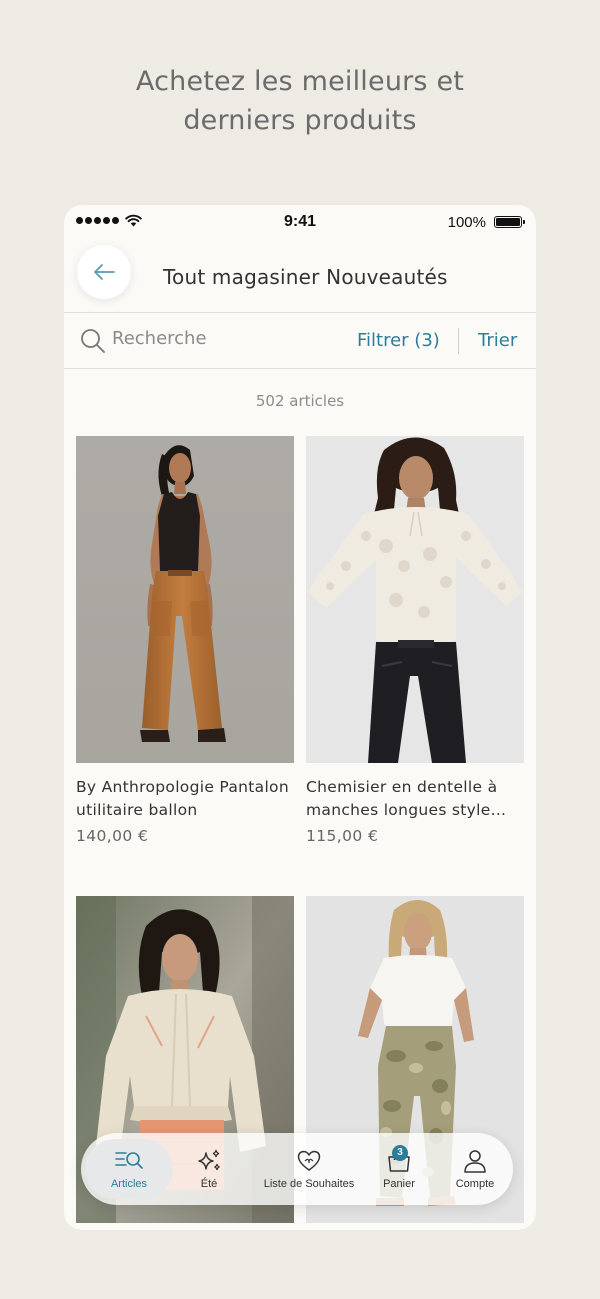 This screenshot has height=1299, width=600. Describe the element at coordinates (309, 1160) in the screenshot. I see `heart-icon` at that location.